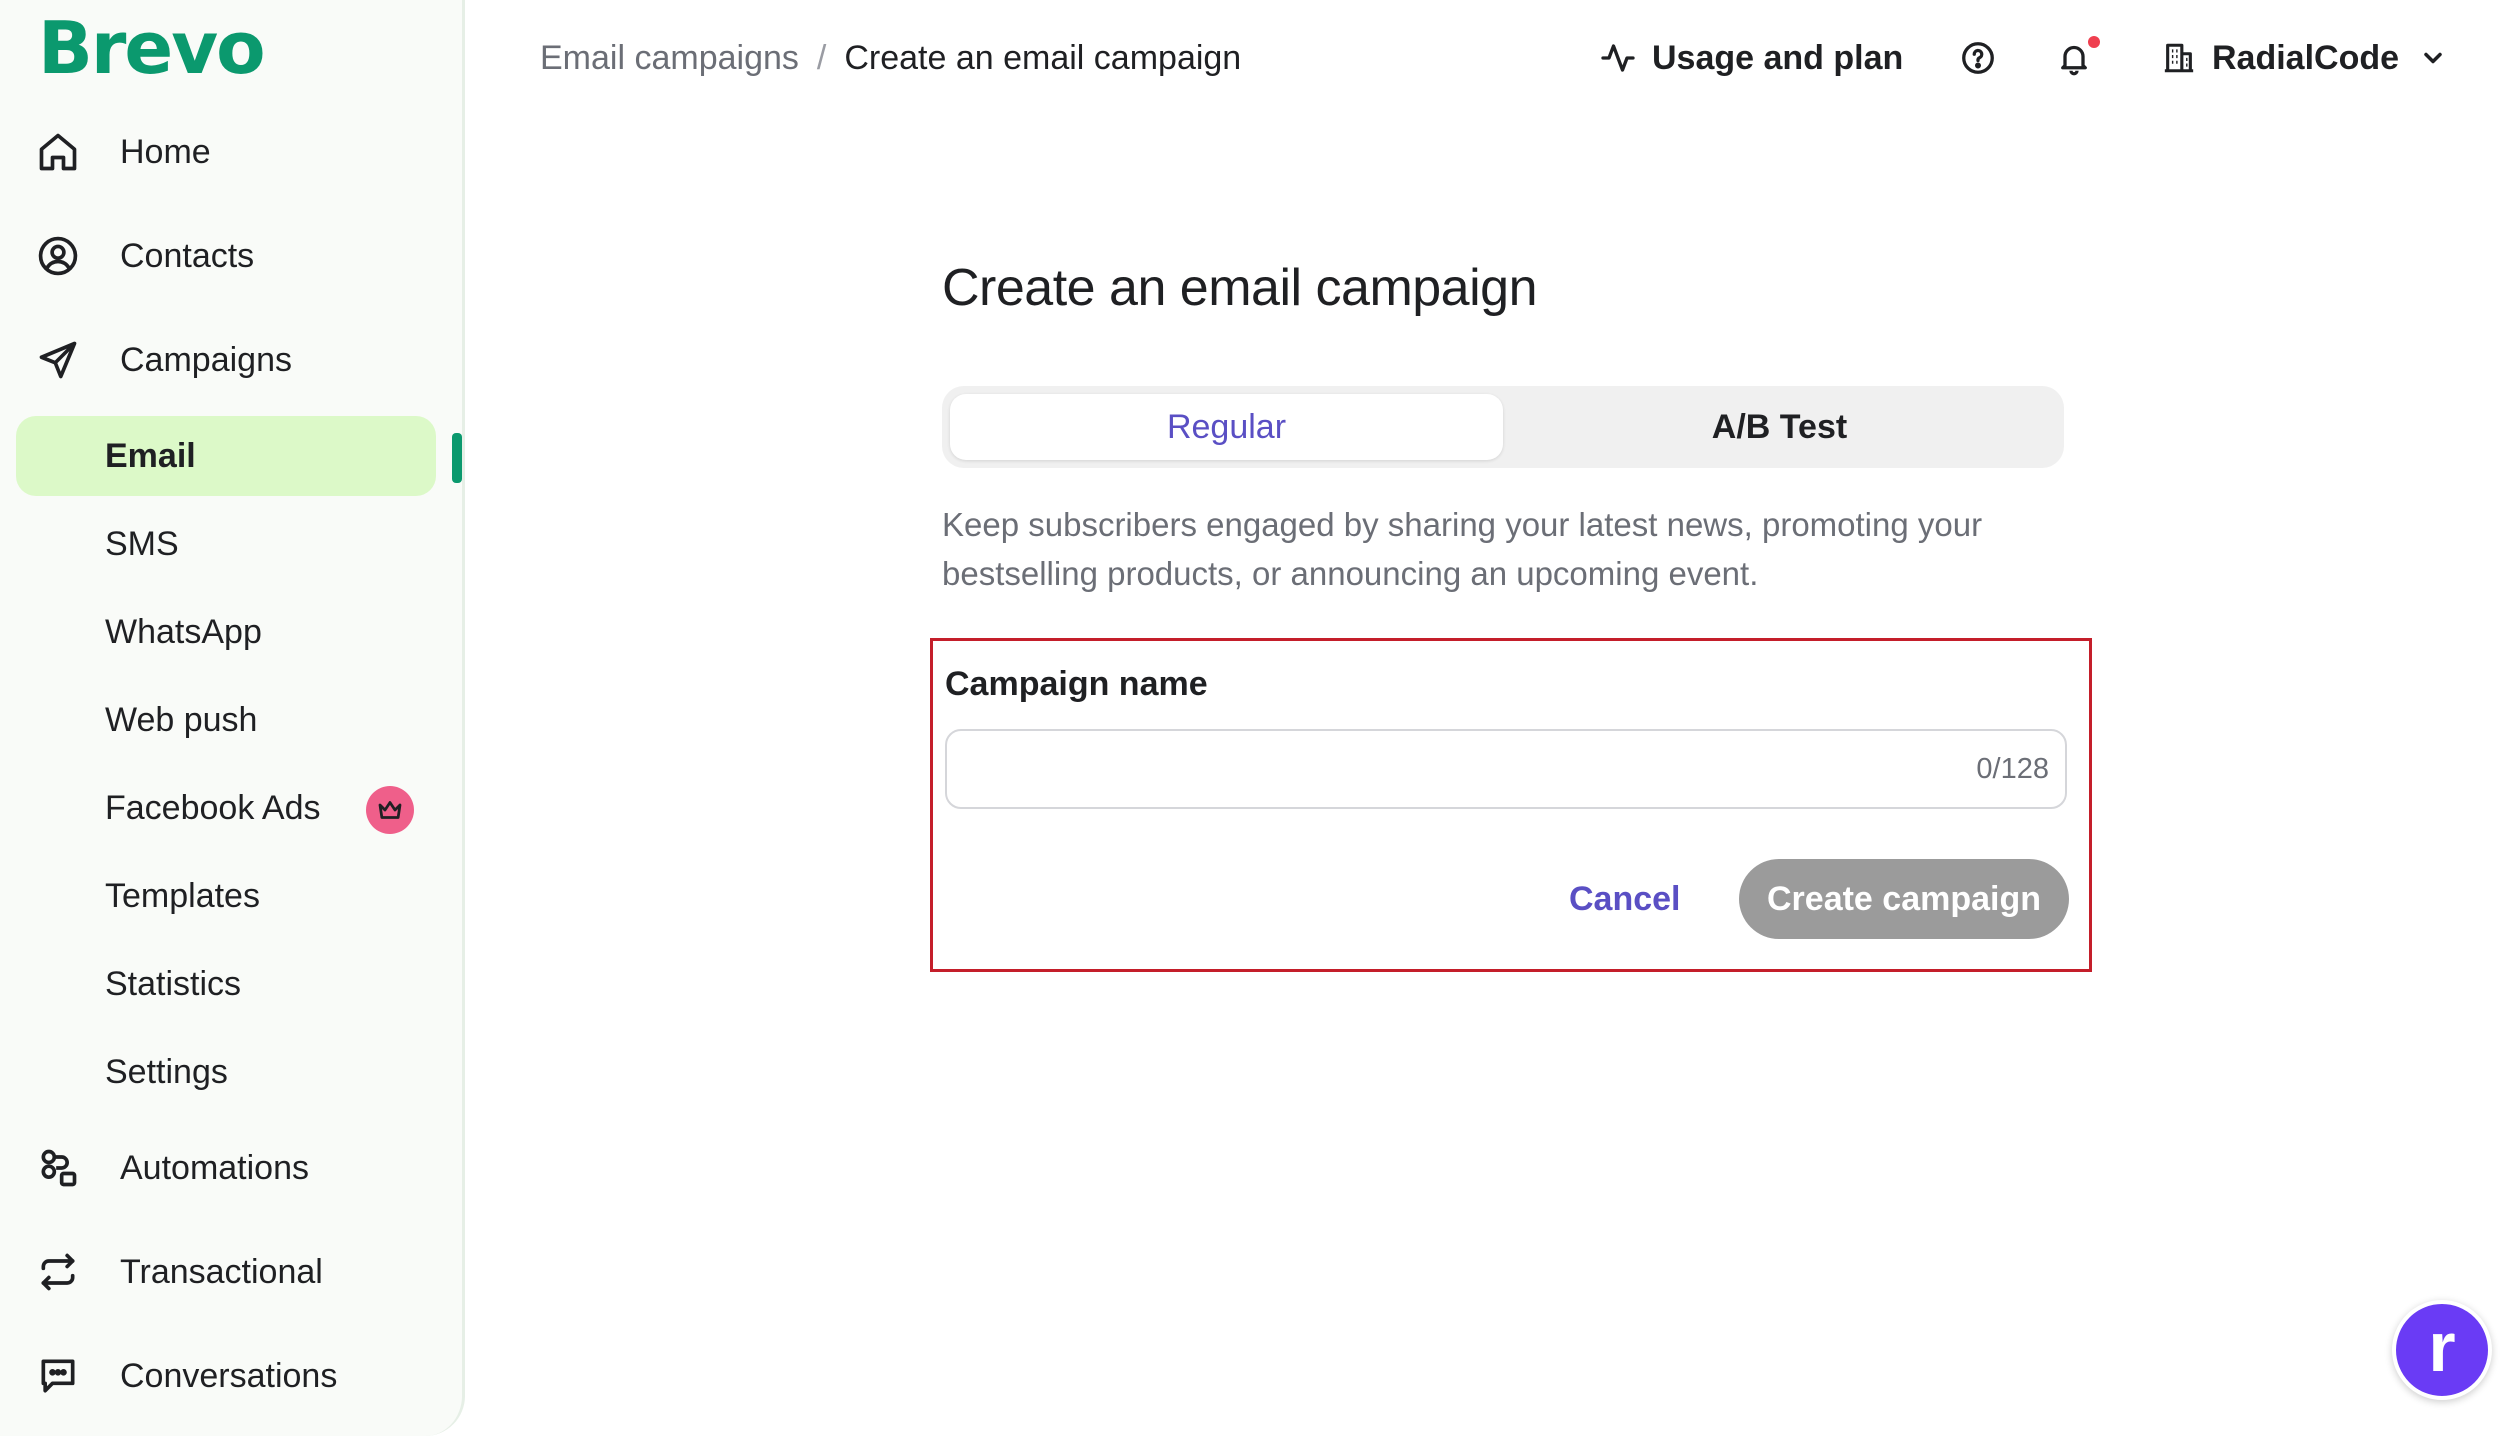  I want to click on sidebar-item-automations: Automations, so click(226, 1168).